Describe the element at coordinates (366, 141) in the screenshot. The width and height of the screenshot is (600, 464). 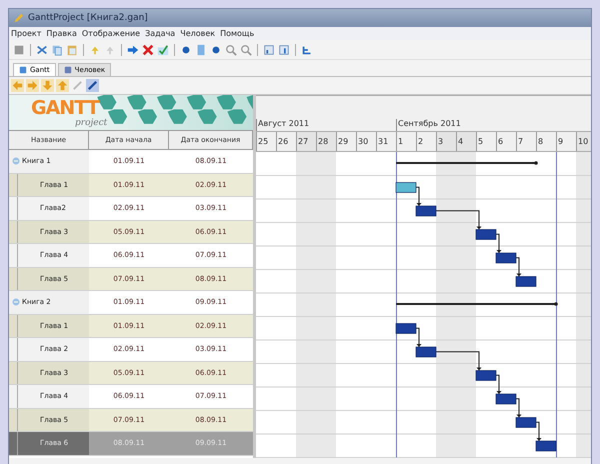
I see `day-header: 30` at that location.